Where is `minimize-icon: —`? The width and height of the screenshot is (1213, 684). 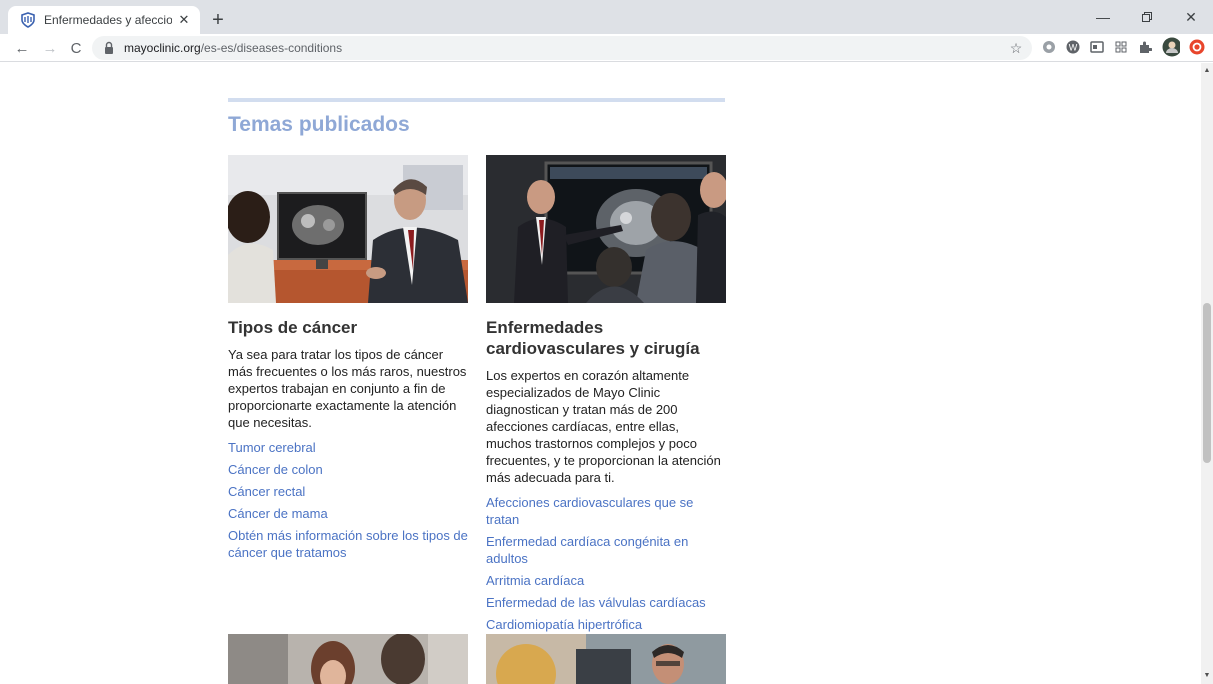
minimize-icon: — is located at coordinates (1103, 17).